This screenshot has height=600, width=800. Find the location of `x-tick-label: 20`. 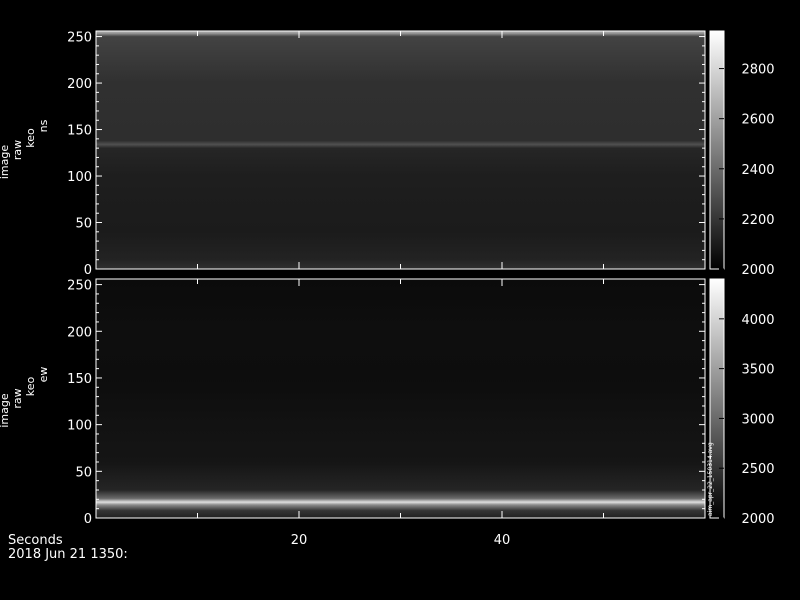

x-tick-label: 20 is located at coordinates (299, 540).